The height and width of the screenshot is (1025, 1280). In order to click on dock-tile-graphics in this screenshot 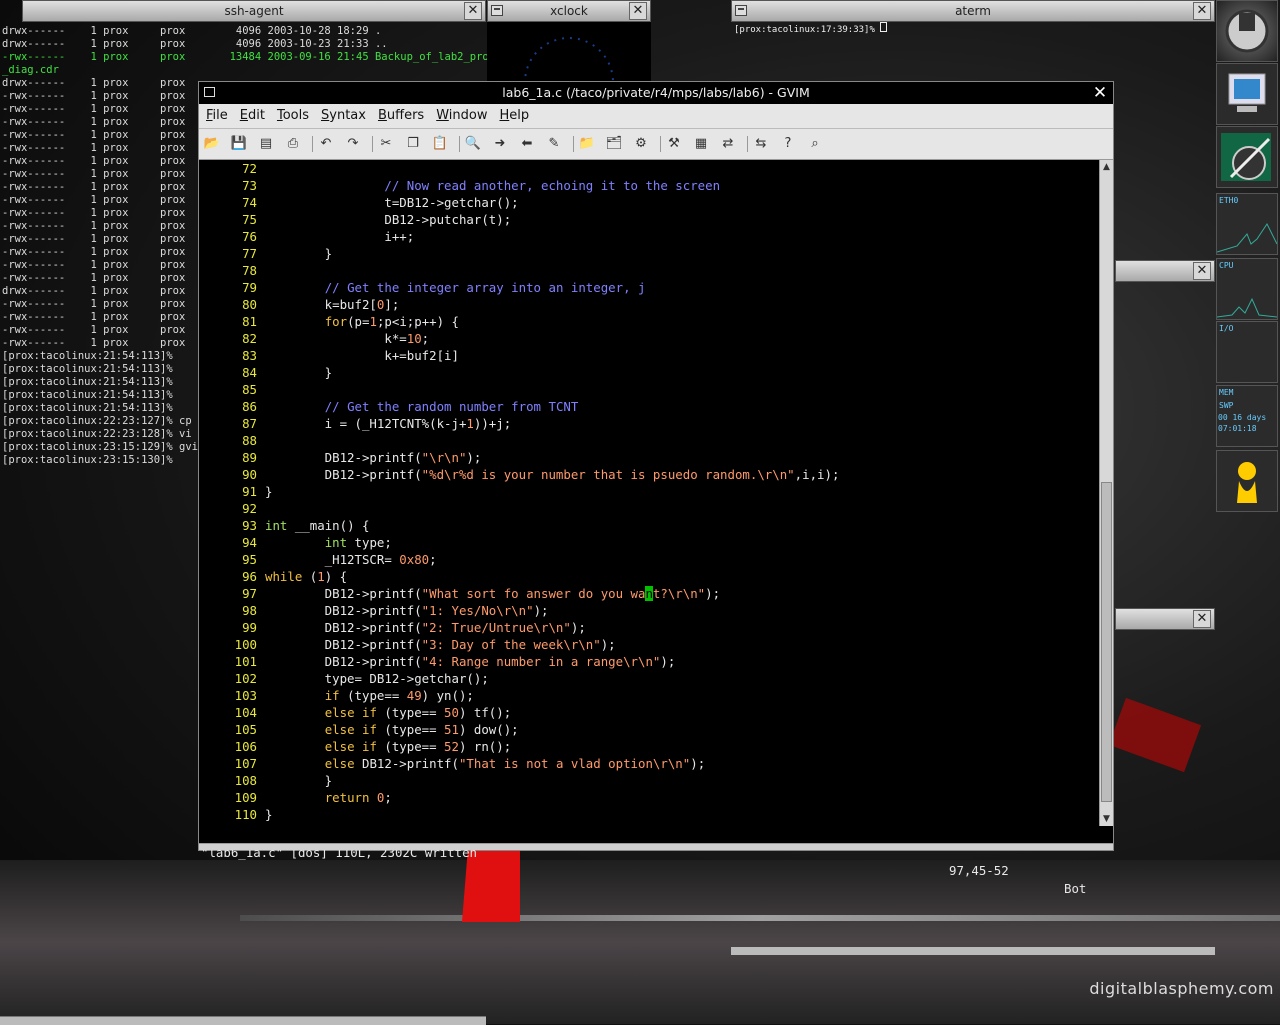, I will do `click(1247, 157)`.